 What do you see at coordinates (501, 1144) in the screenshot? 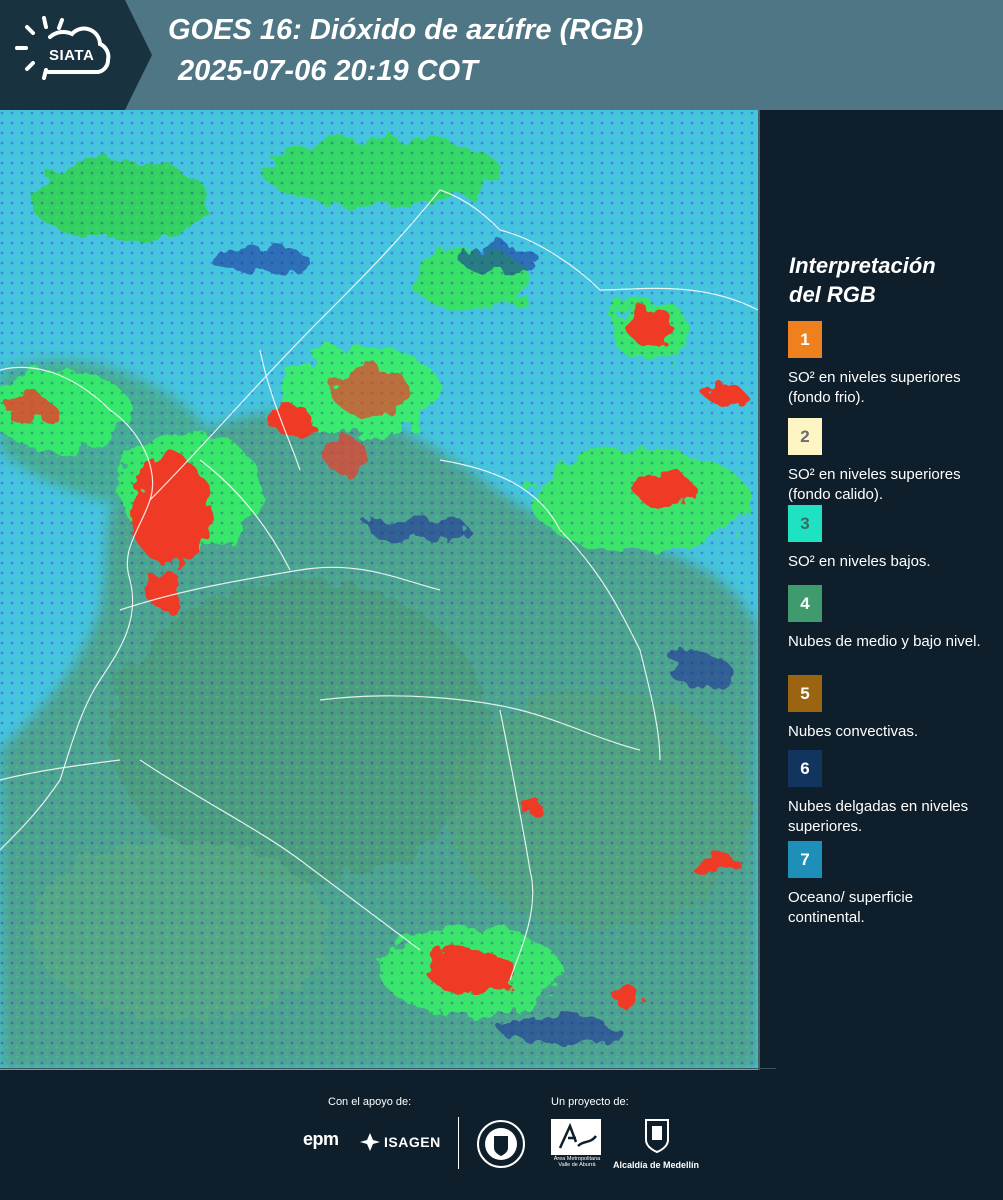
I see `seal-icon` at bounding box center [501, 1144].